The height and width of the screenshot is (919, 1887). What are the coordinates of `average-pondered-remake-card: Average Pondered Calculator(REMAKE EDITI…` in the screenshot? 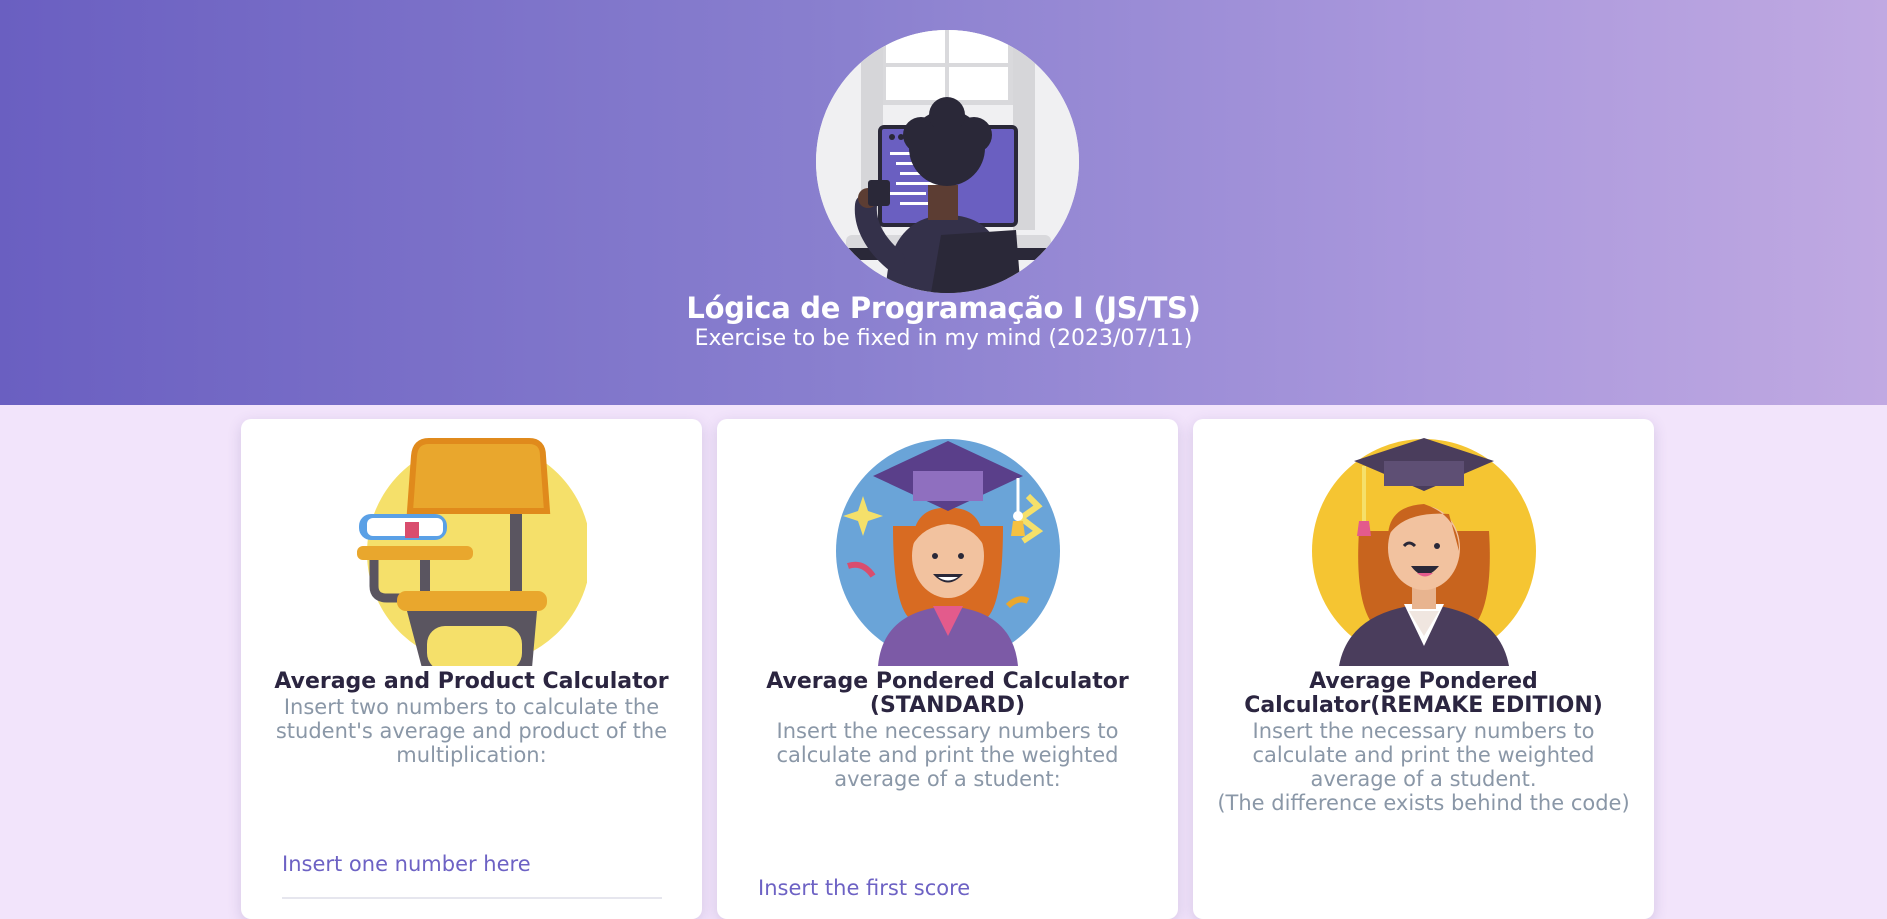 It's located at (1423, 669).